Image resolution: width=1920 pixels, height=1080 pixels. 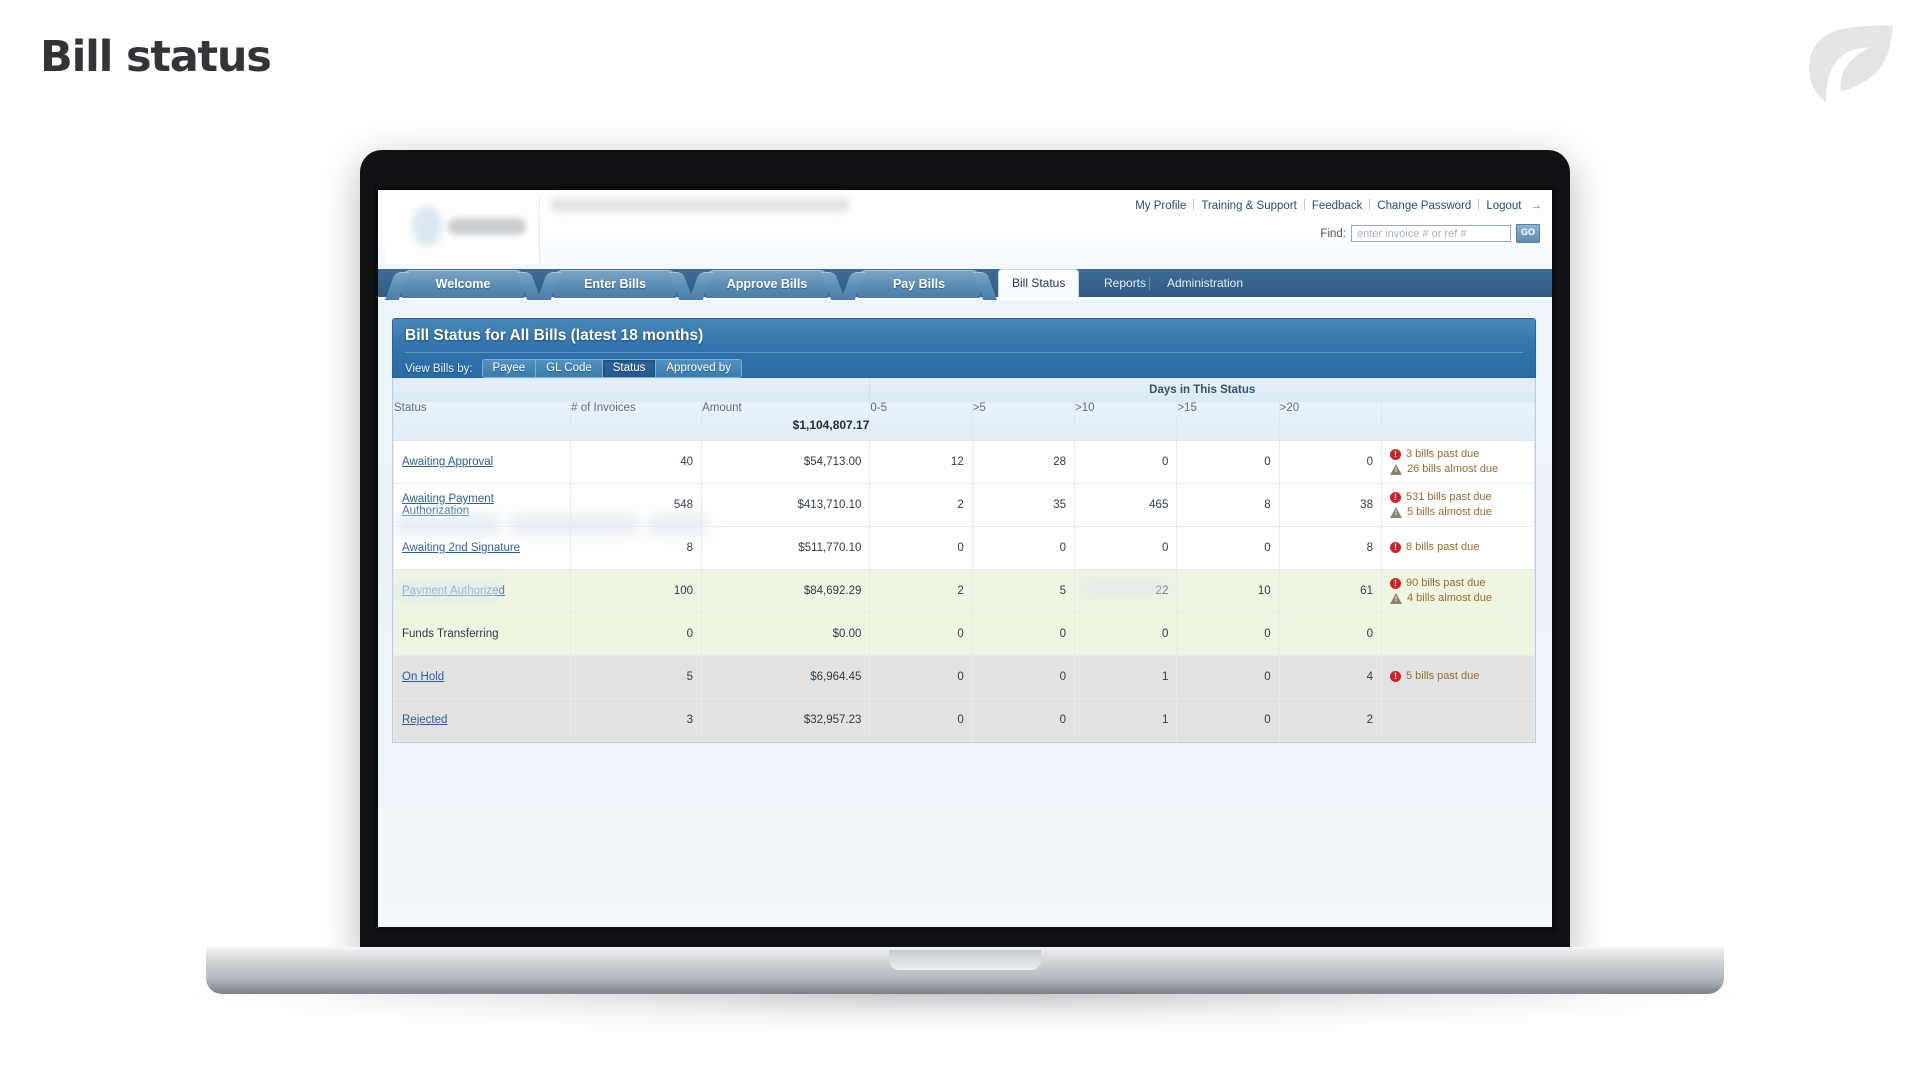 What do you see at coordinates (156, 57) in the screenshot?
I see `page-title: Bill status` at bounding box center [156, 57].